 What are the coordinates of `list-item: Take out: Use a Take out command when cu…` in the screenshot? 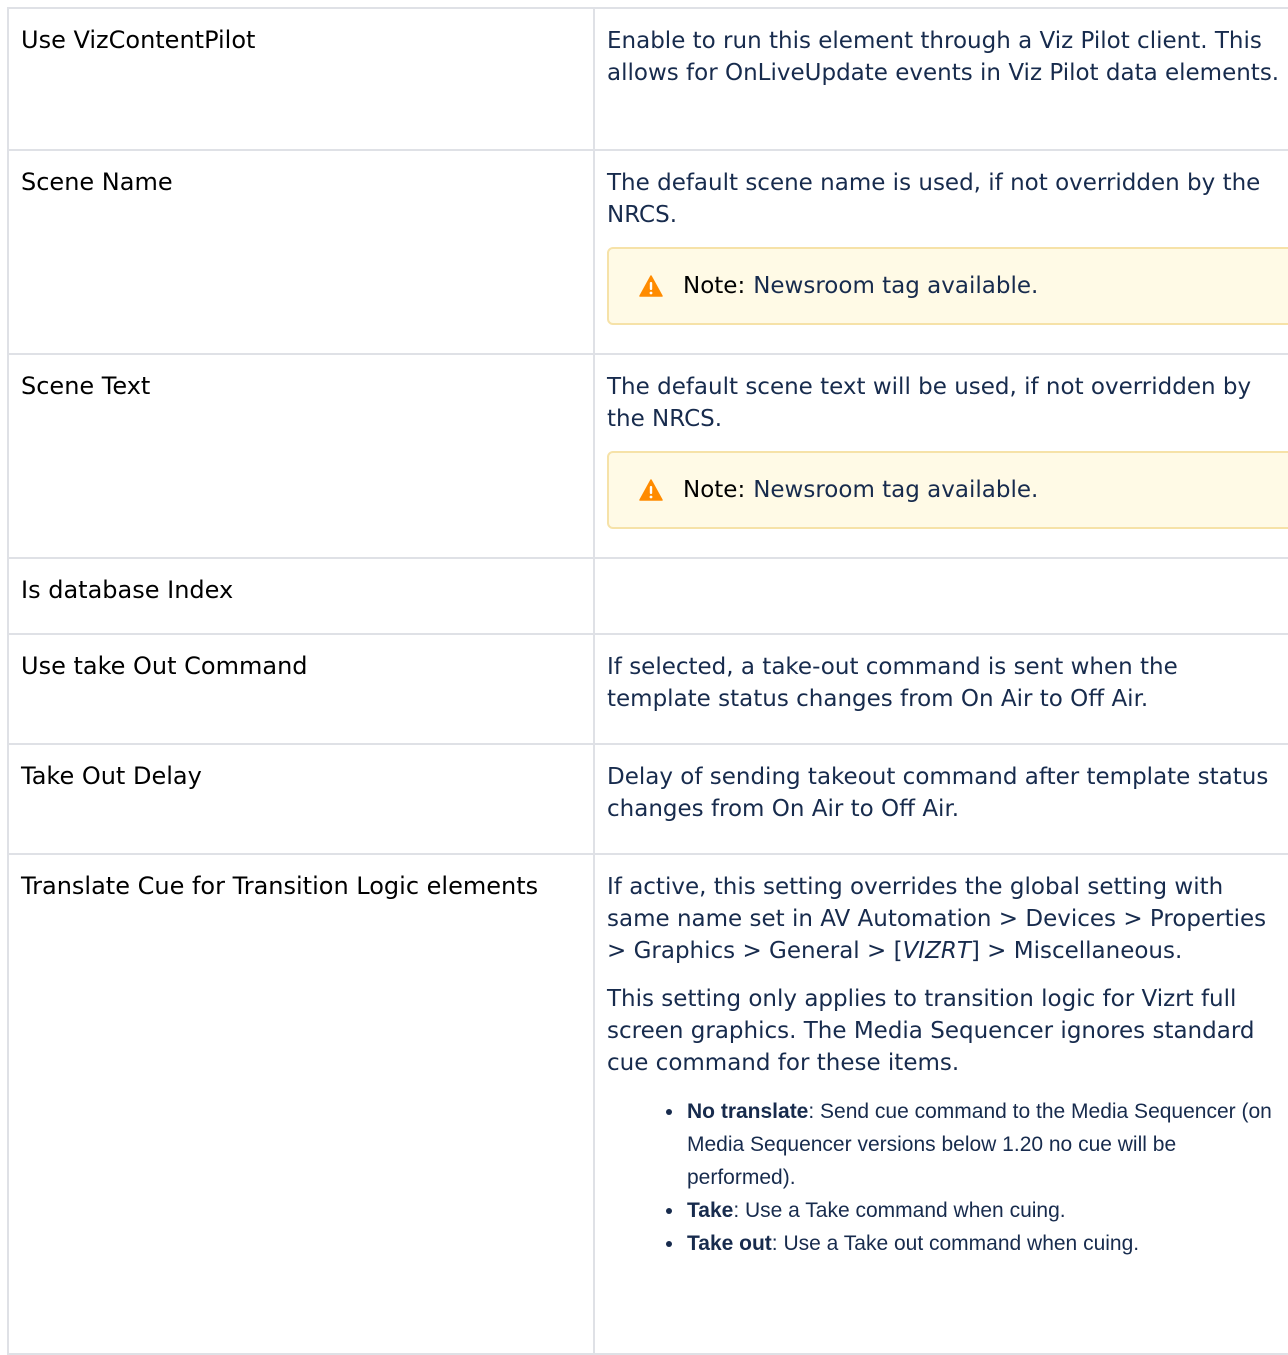 It's located at (983, 1243).